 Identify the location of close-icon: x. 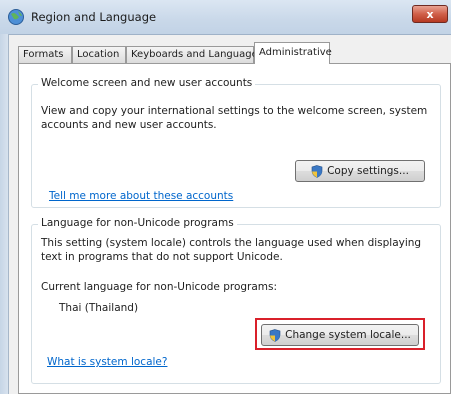
(430, 14).